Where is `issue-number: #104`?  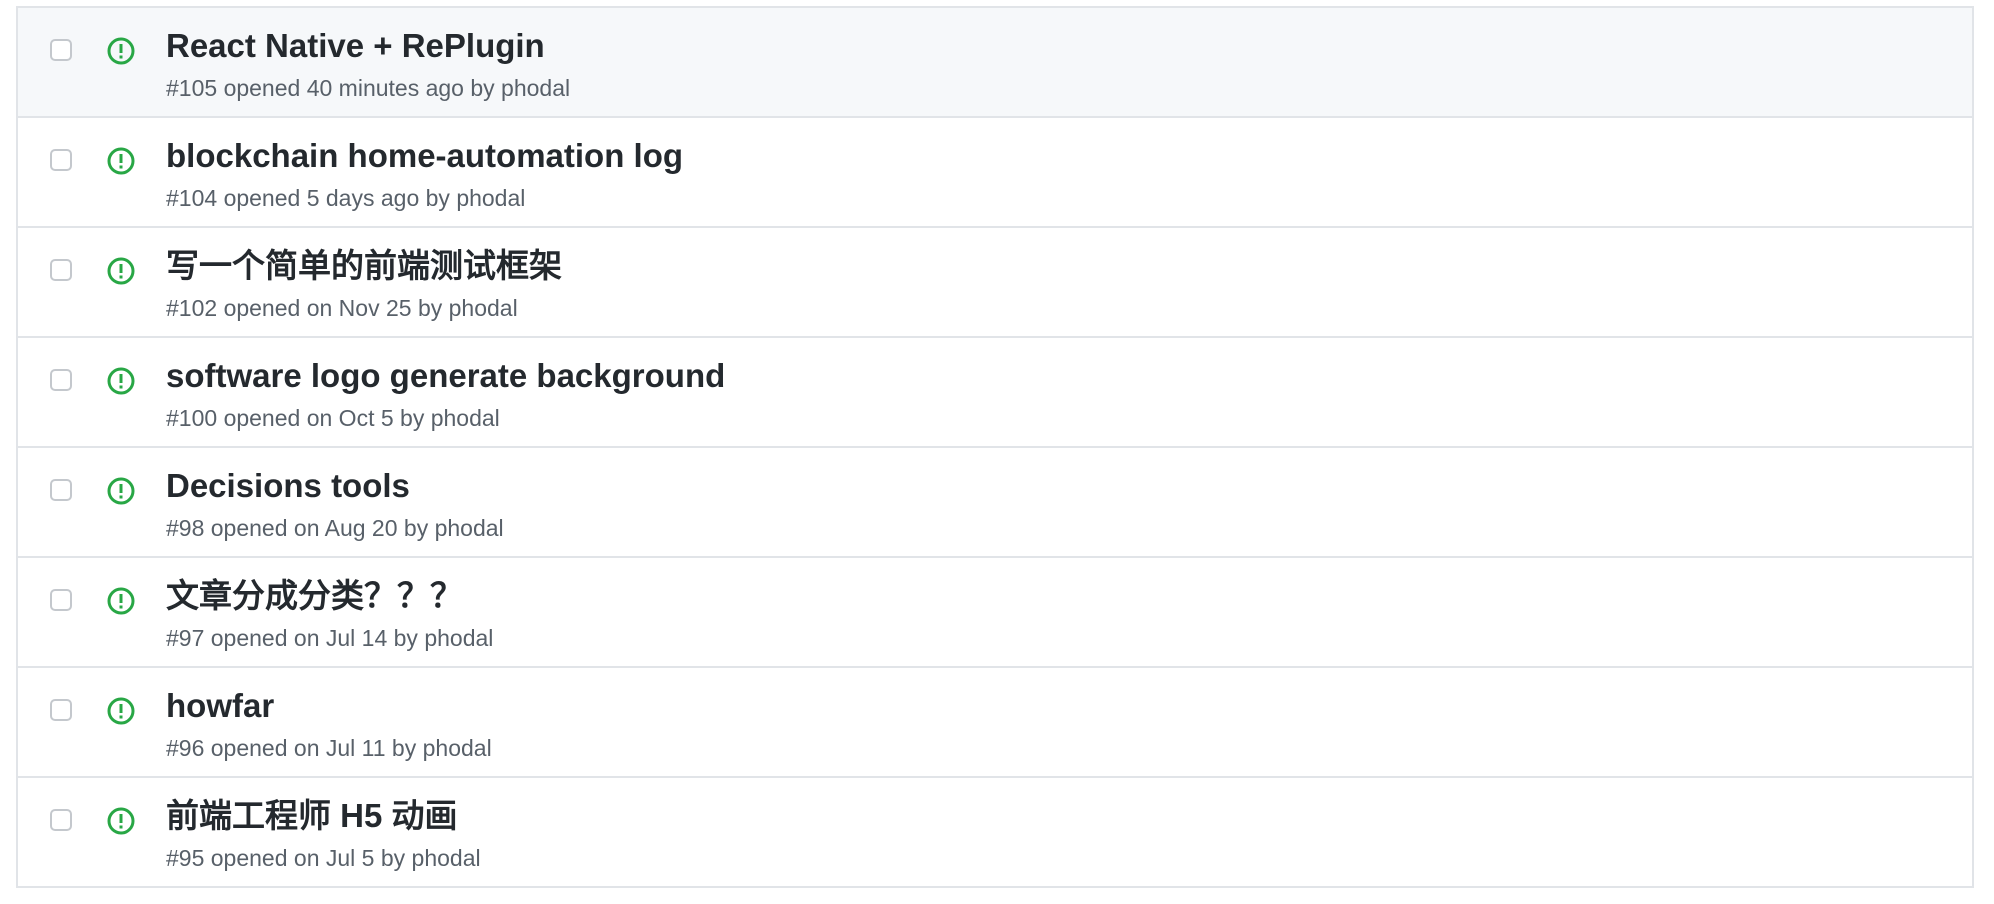 issue-number: #104 is located at coordinates (192, 198).